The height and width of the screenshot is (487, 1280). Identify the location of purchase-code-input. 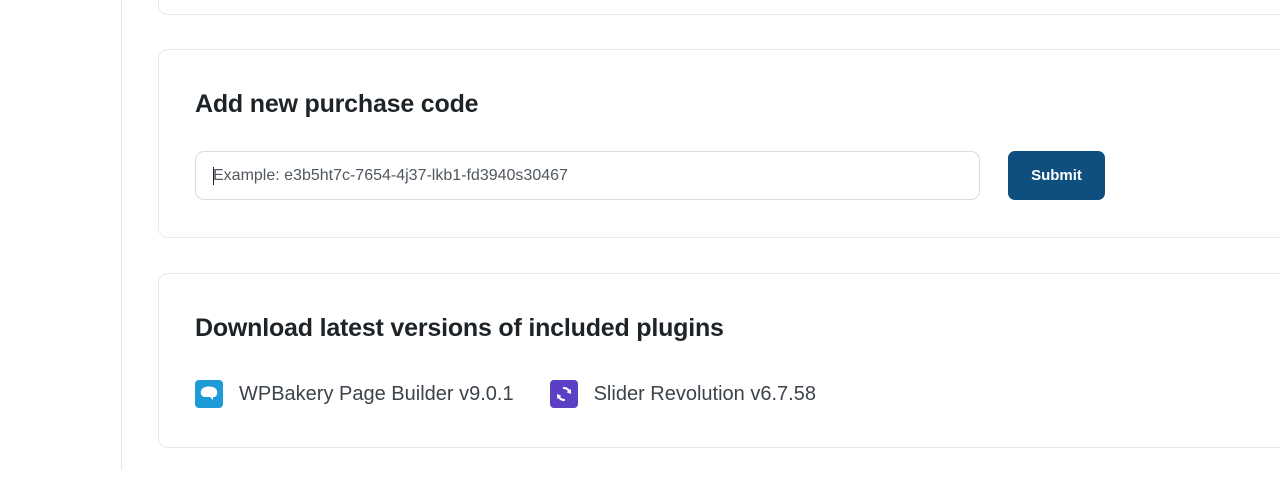
(587, 175).